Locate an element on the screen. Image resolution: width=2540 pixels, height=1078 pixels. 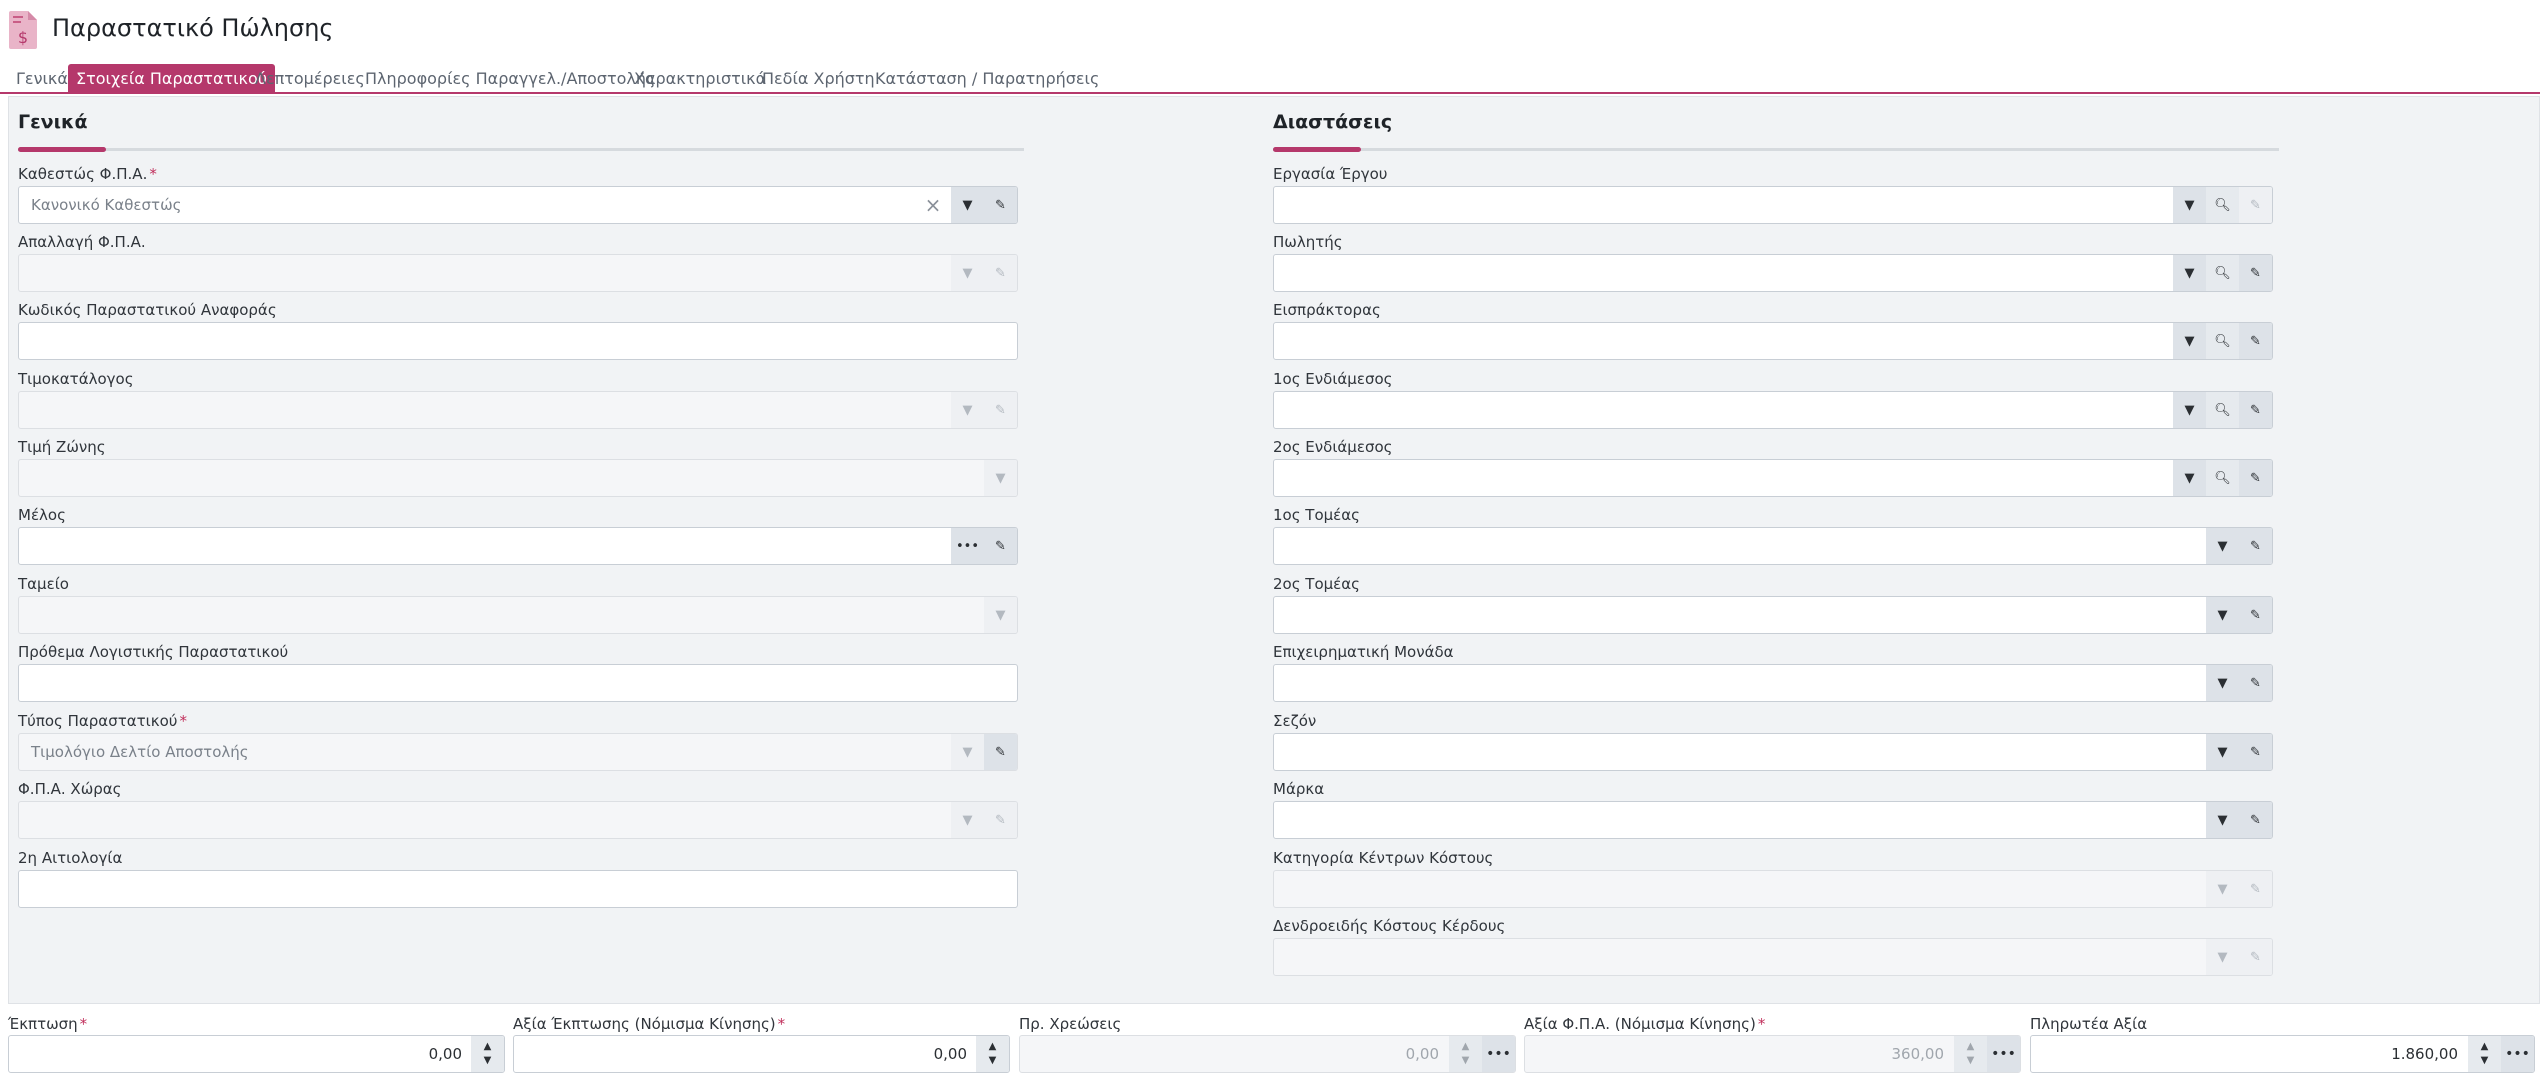
discount-input: 0,00 ▲ ▼ is located at coordinates (256, 1054).